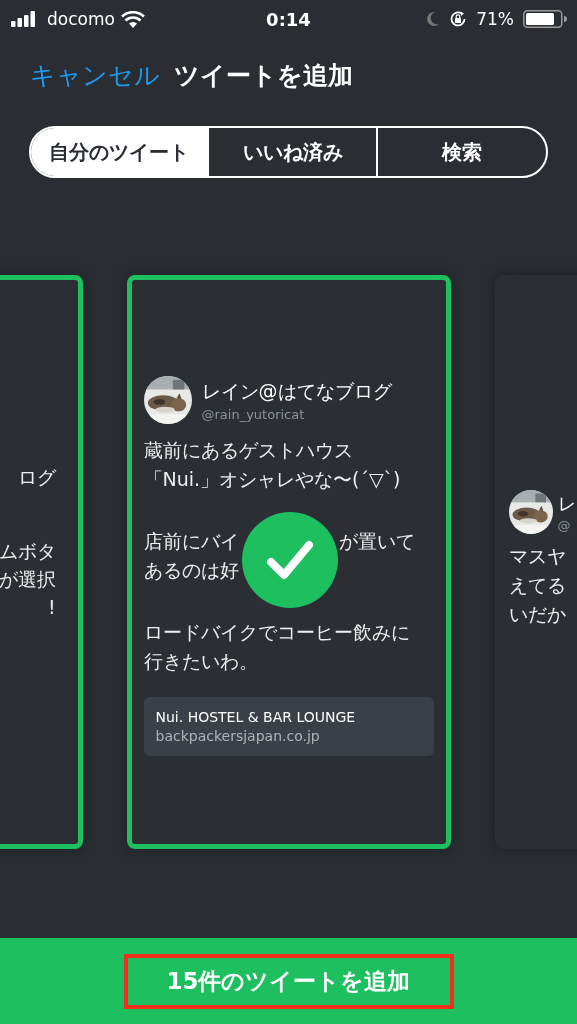  What do you see at coordinates (433, 19) in the screenshot?
I see `moon-icon` at bounding box center [433, 19].